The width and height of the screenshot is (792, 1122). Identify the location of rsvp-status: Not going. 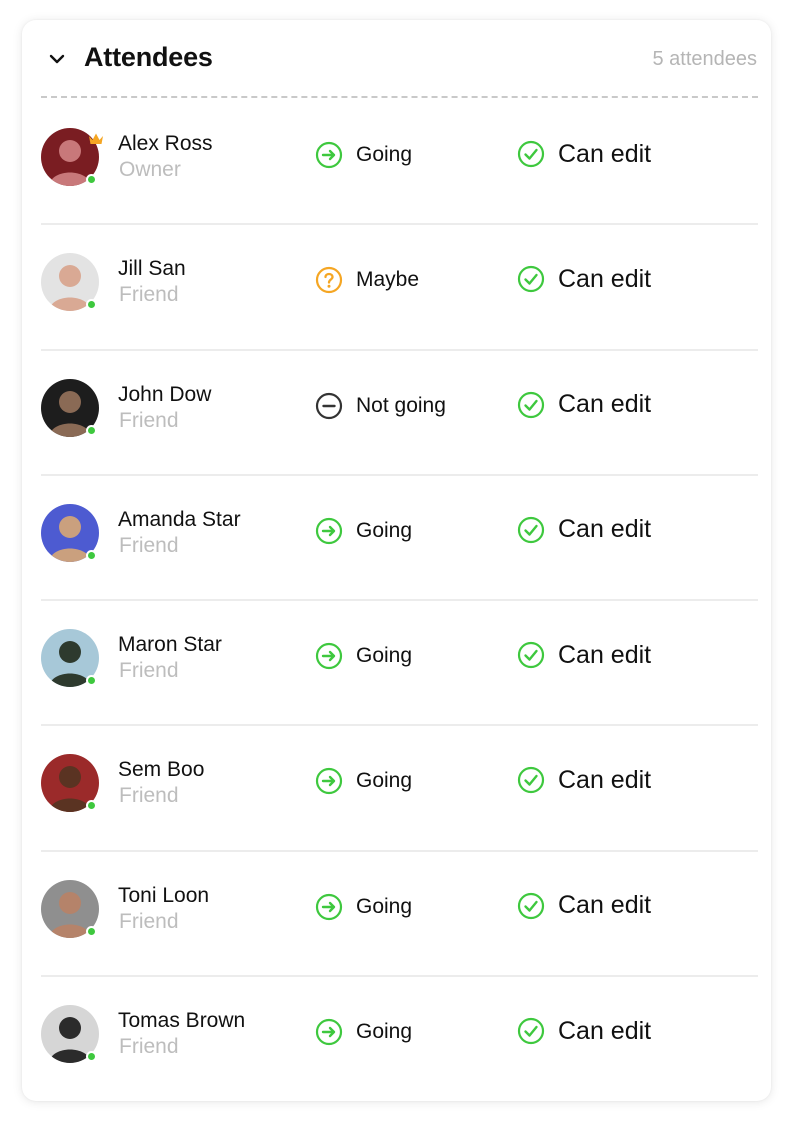
(380, 406).